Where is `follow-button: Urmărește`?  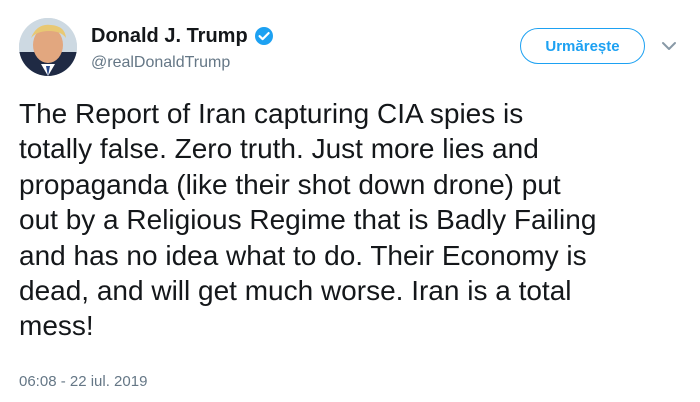 follow-button: Urmărește is located at coordinates (582, 46).